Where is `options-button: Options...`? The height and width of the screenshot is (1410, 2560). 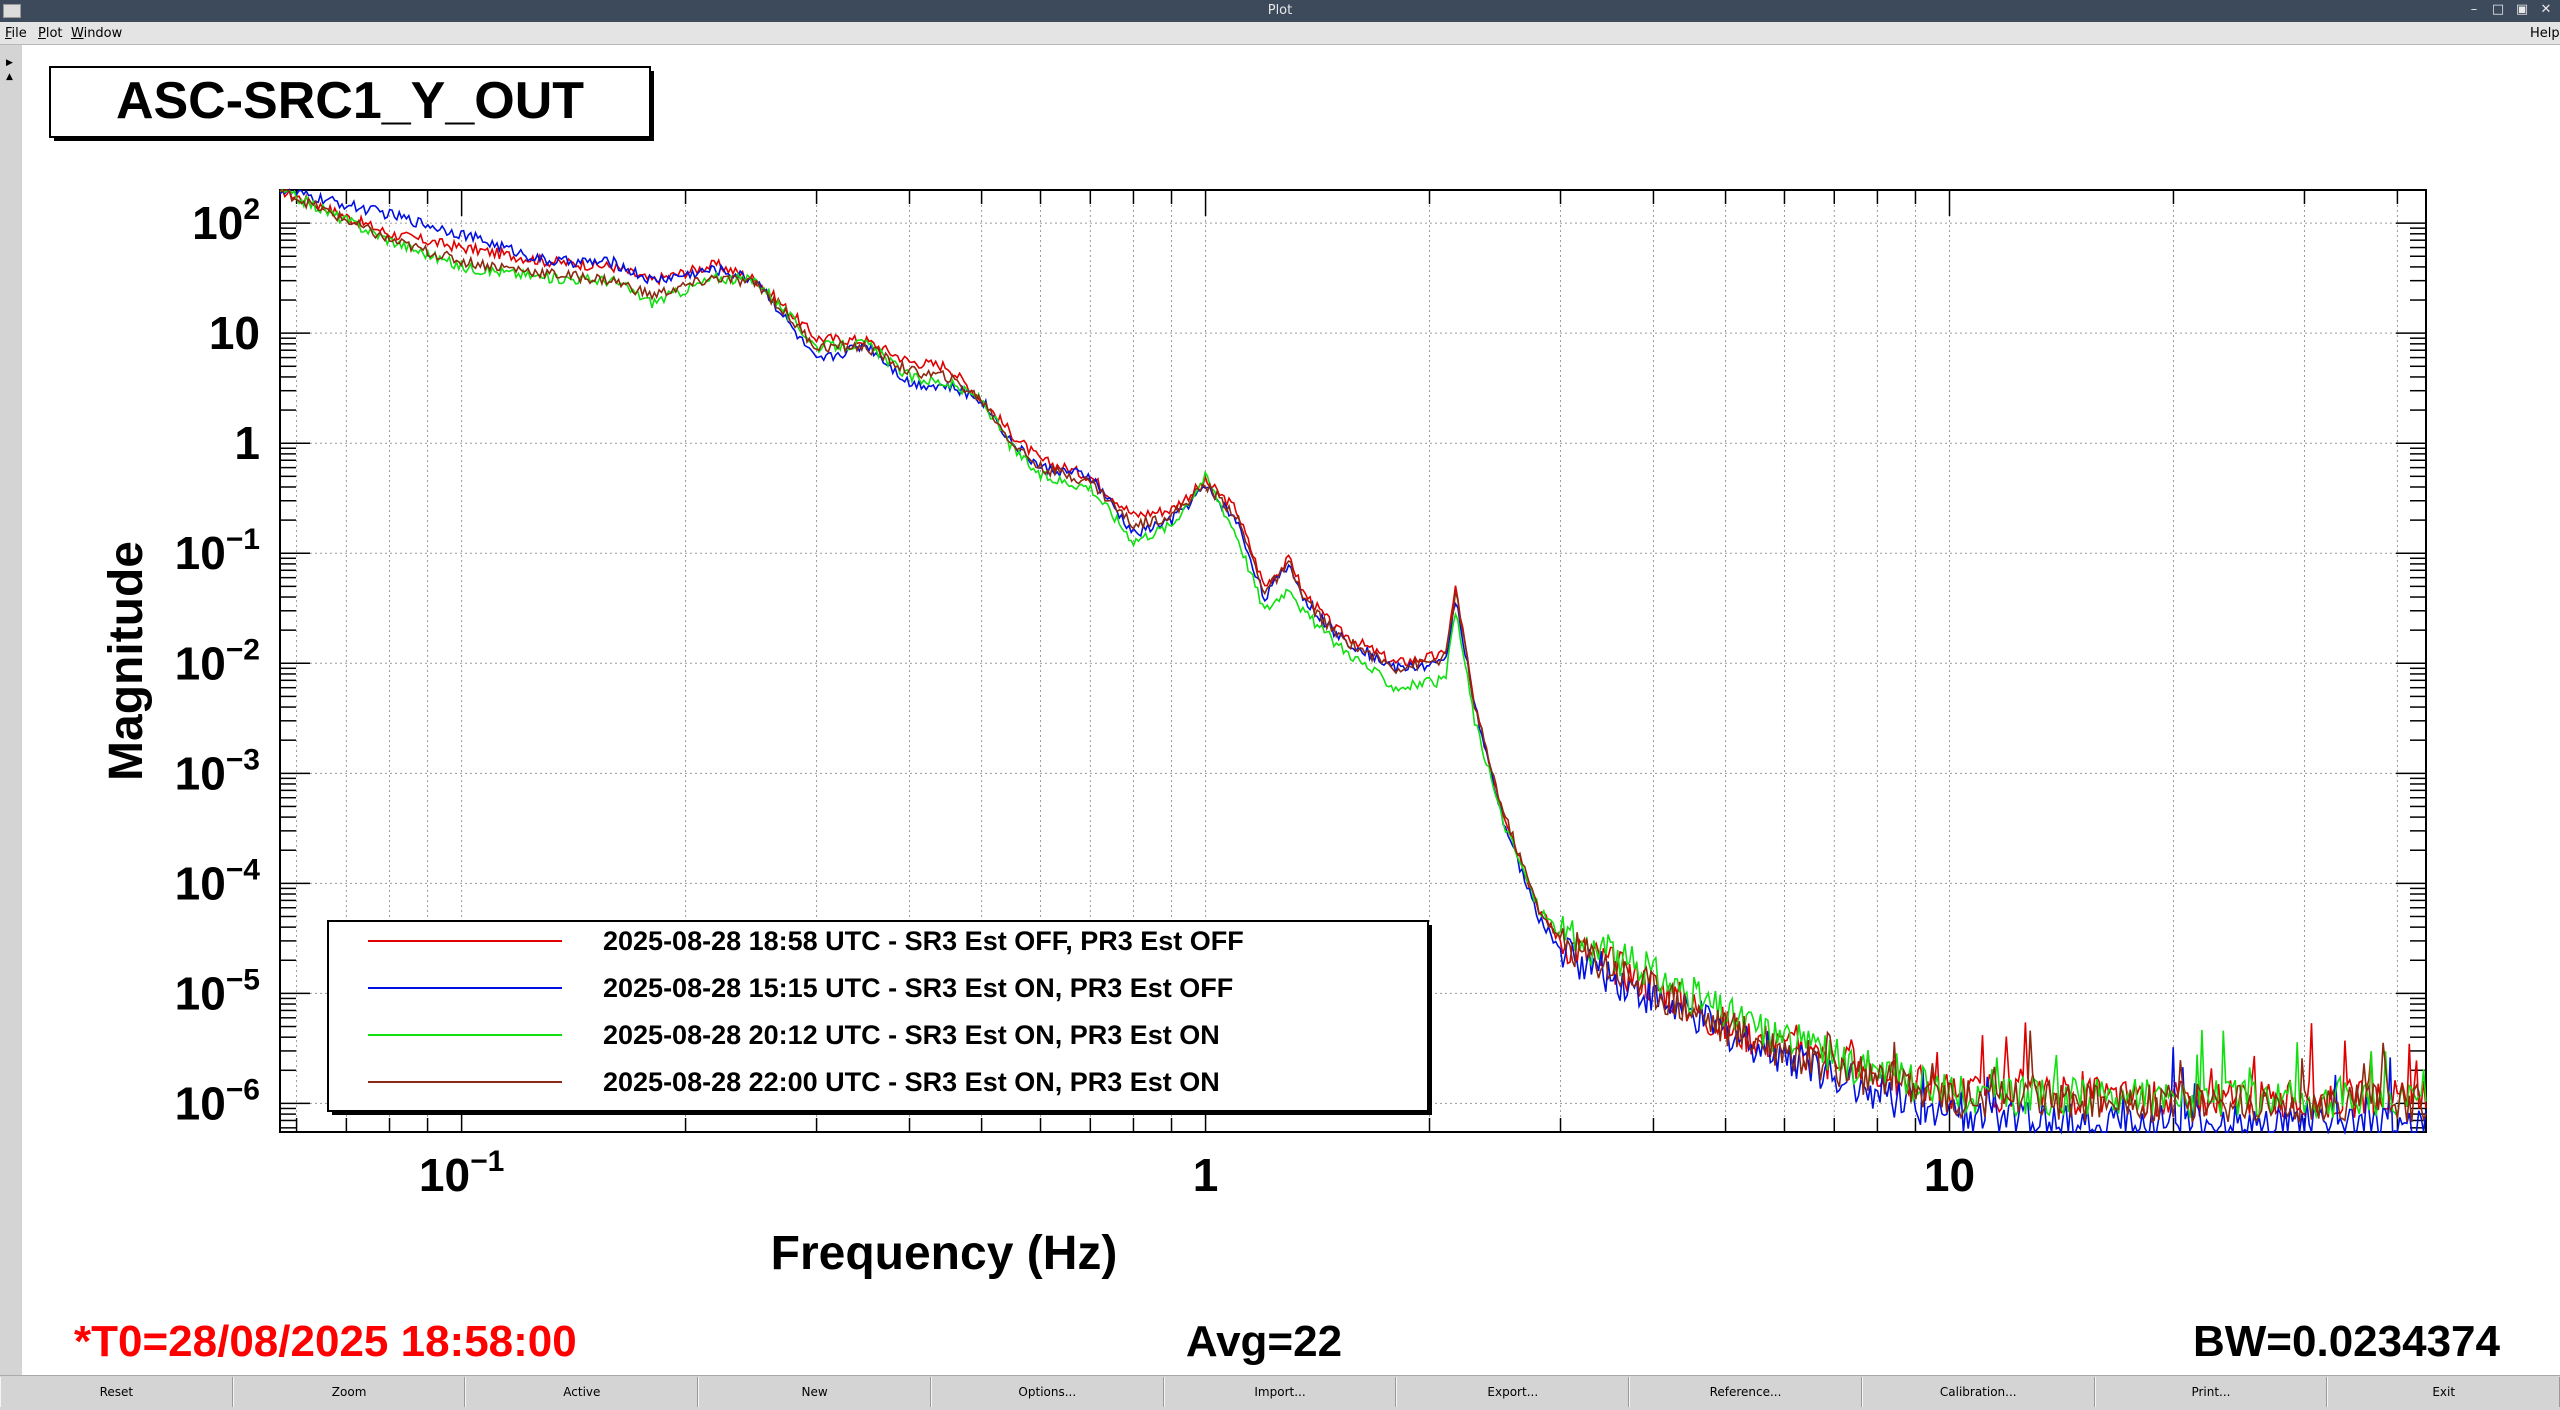 options-button: Options... is located at coordinates (1047, 1392).